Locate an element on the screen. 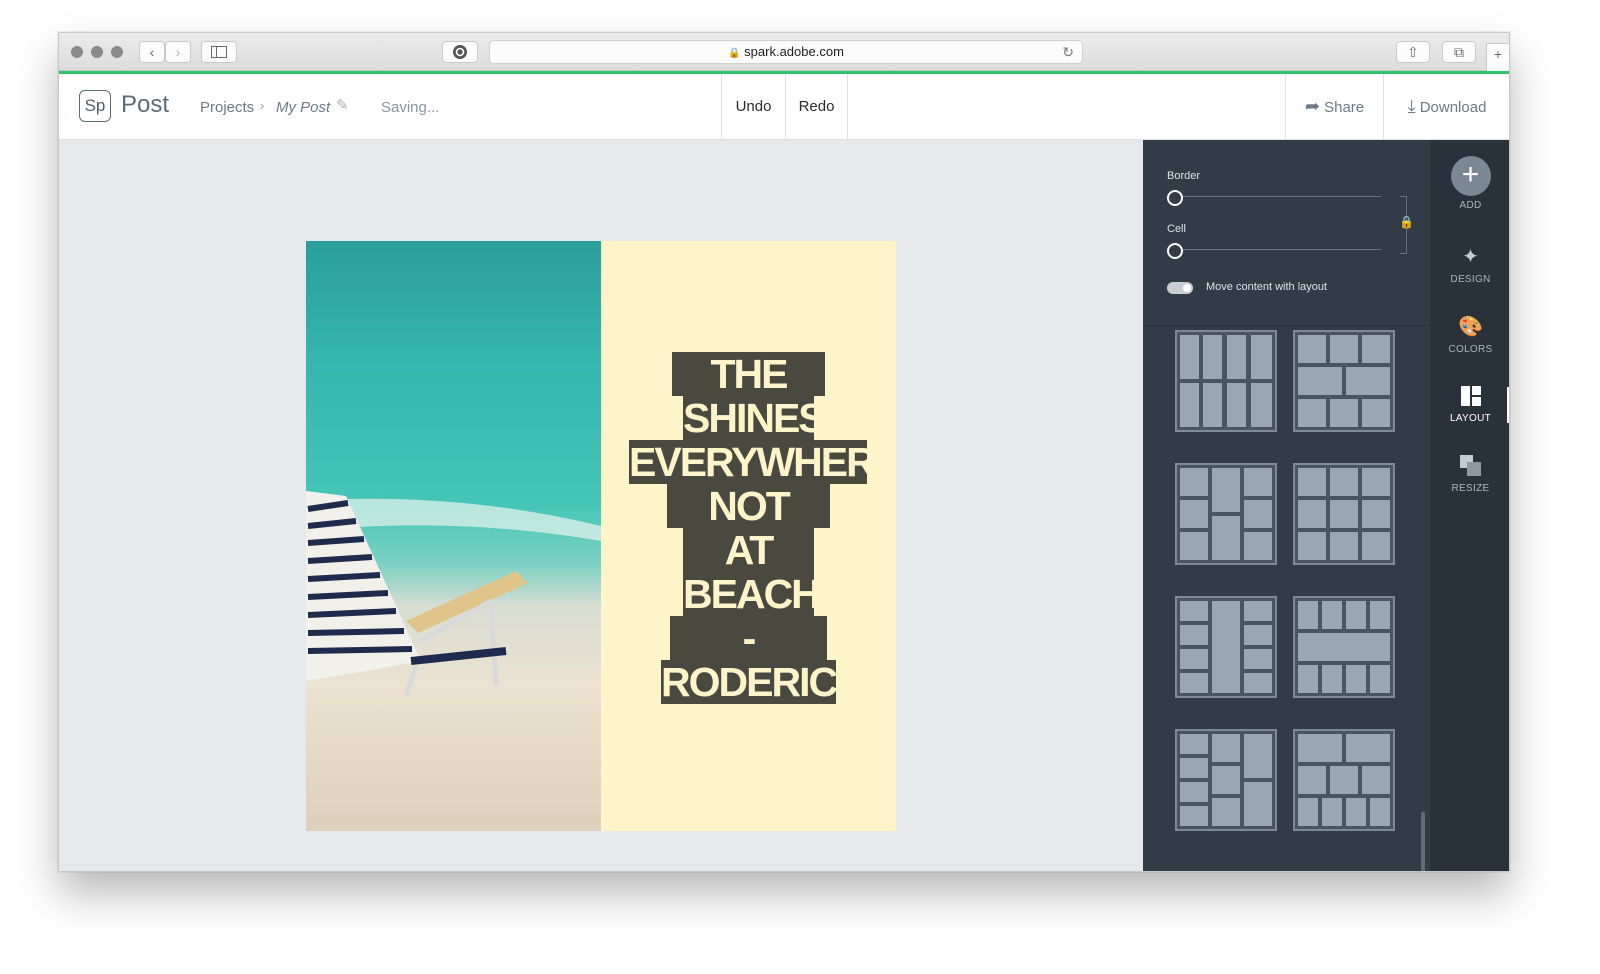  download-button: ⤓ Download is located at coordinates (1446, 106).